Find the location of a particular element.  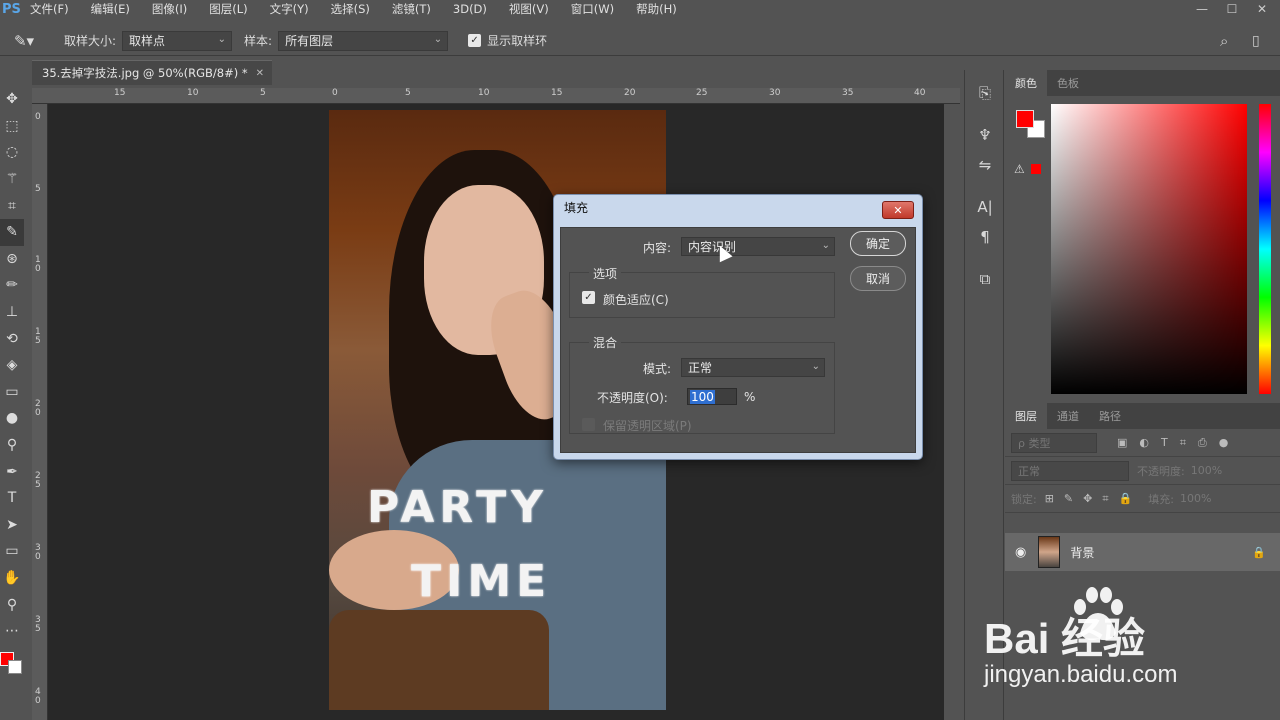

watermark-brand: Bai 经验 is located at coordinates (1065, 638).